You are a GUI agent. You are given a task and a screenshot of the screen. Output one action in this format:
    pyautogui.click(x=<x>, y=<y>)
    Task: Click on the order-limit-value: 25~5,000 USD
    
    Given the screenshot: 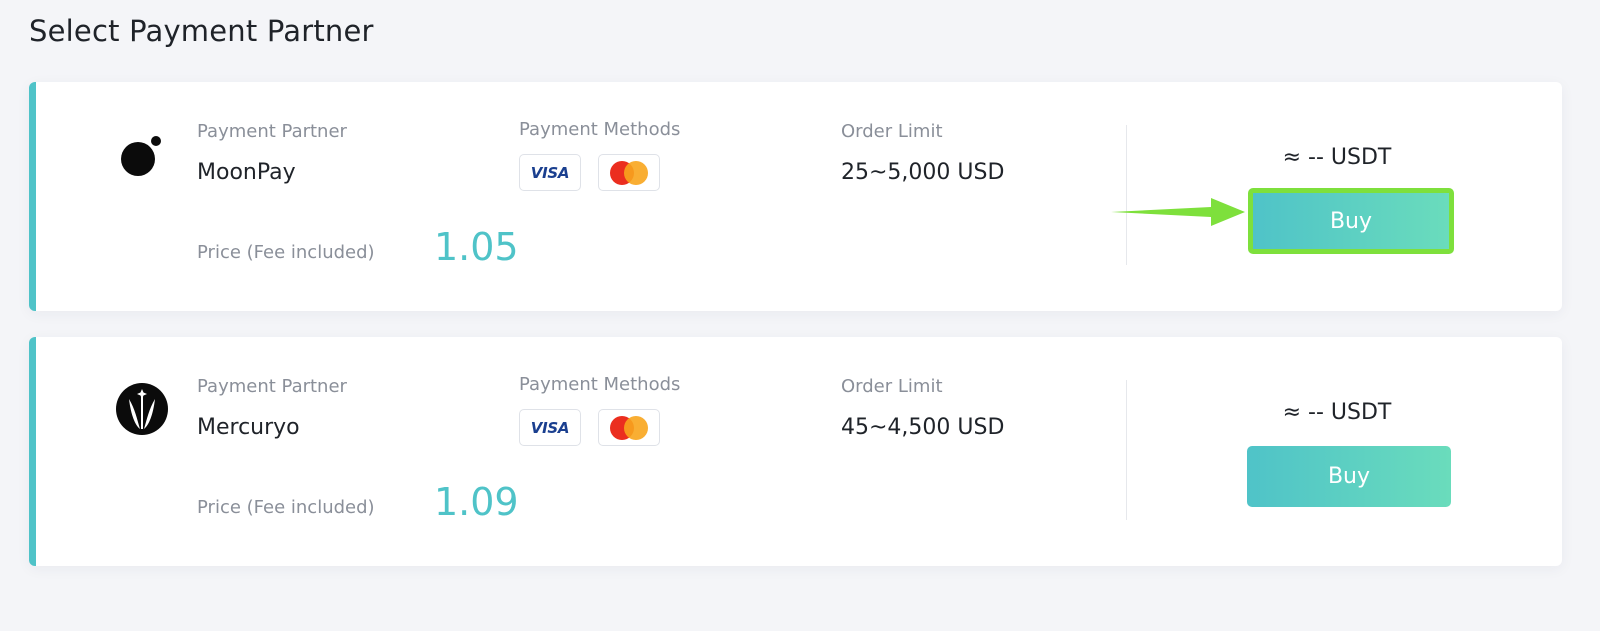 What is the action you would take?
    pyautogui.click(x=923, y=172)
    